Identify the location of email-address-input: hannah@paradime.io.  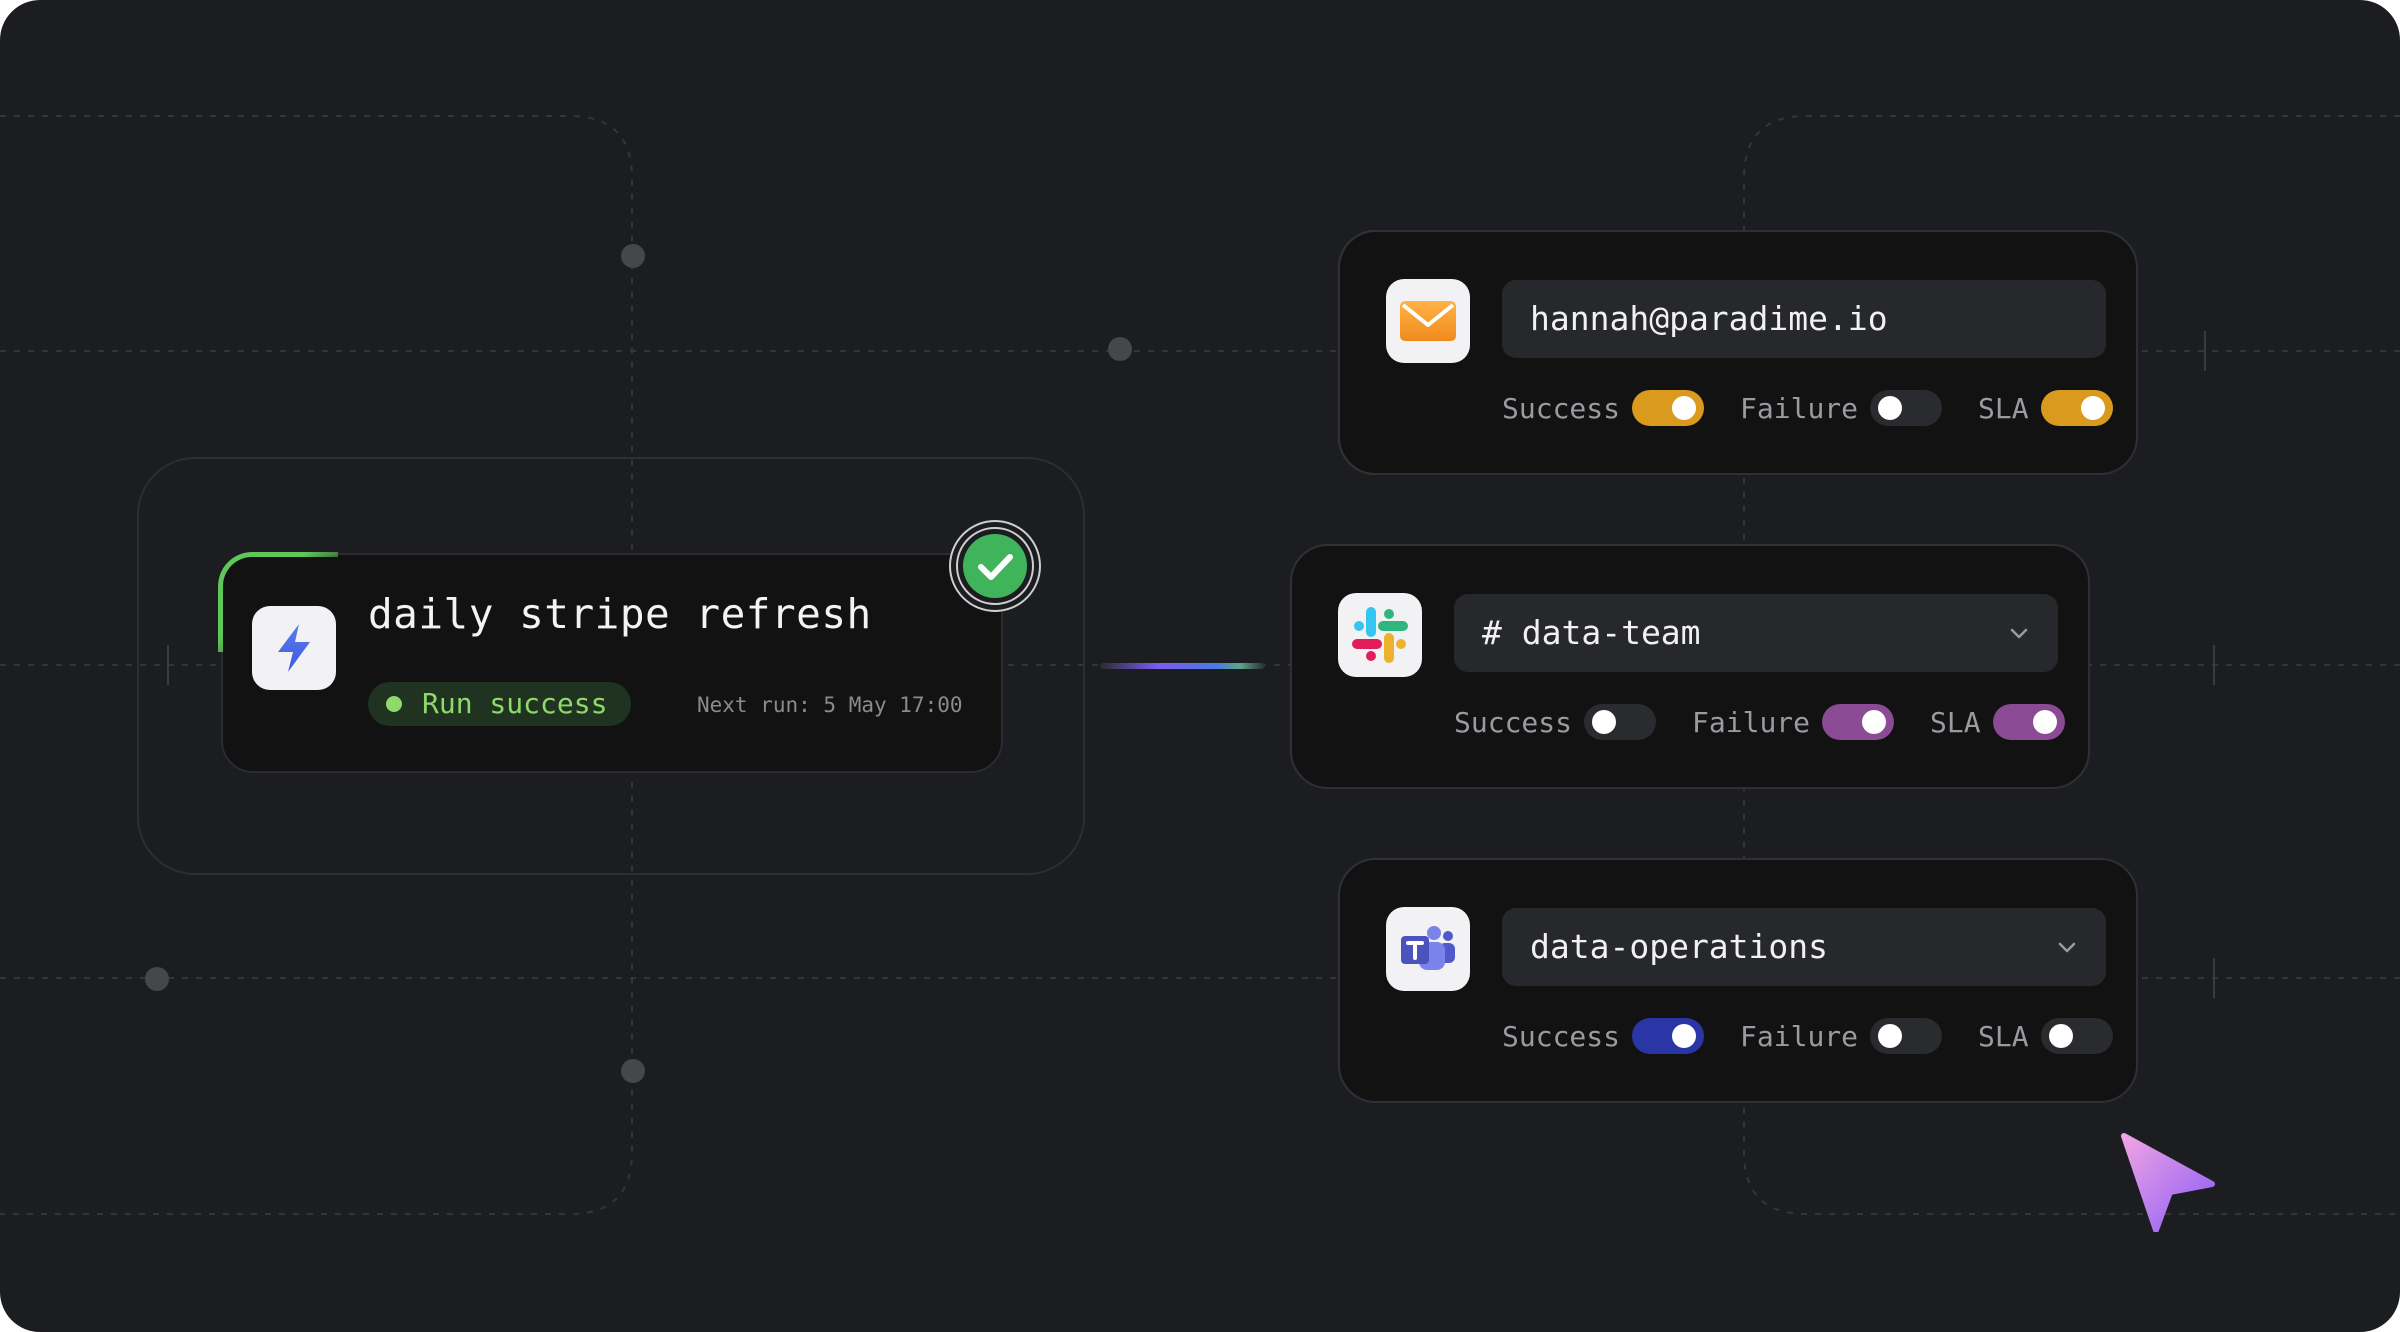
(1804, 319).